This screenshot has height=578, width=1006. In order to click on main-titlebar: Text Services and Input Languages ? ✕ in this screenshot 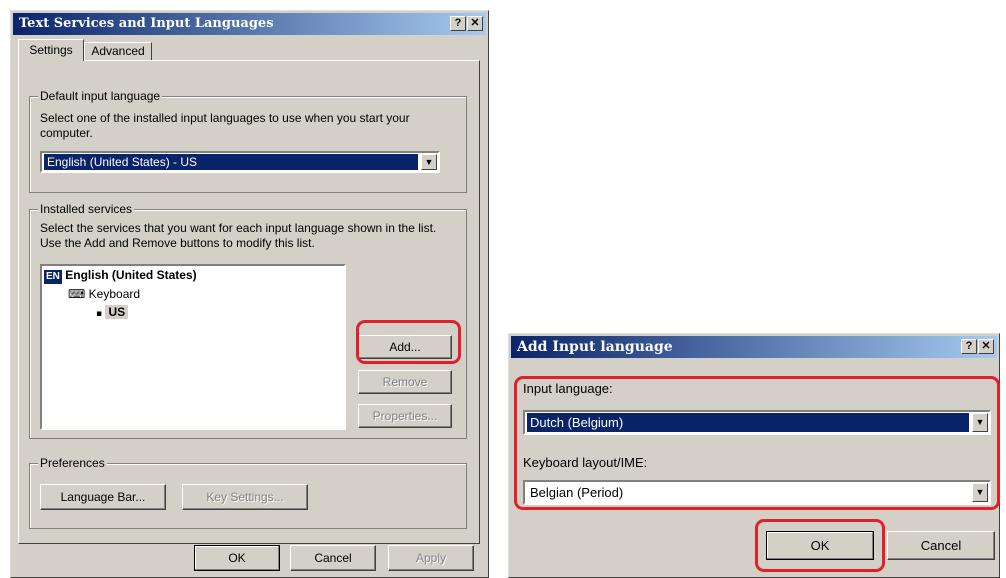, I will do `click(249, 24)`.